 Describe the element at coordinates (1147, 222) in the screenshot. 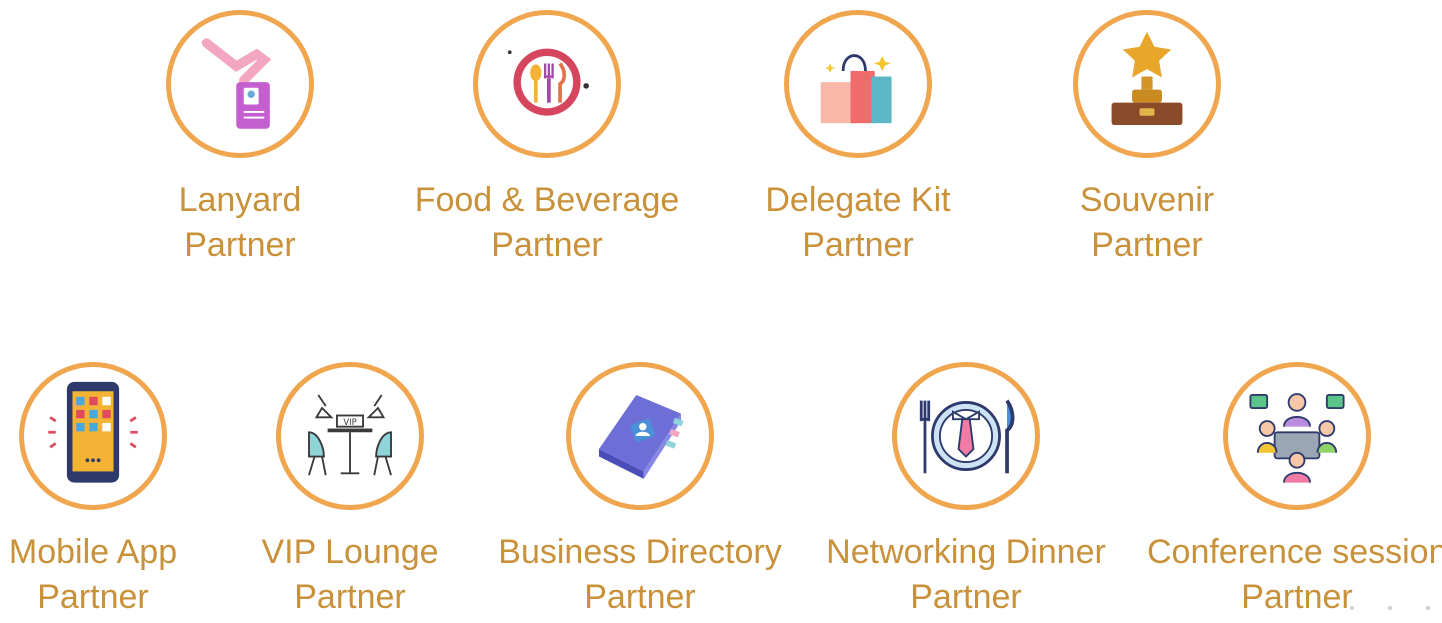

I see `partner-label: Souvenir Partner` at that location.